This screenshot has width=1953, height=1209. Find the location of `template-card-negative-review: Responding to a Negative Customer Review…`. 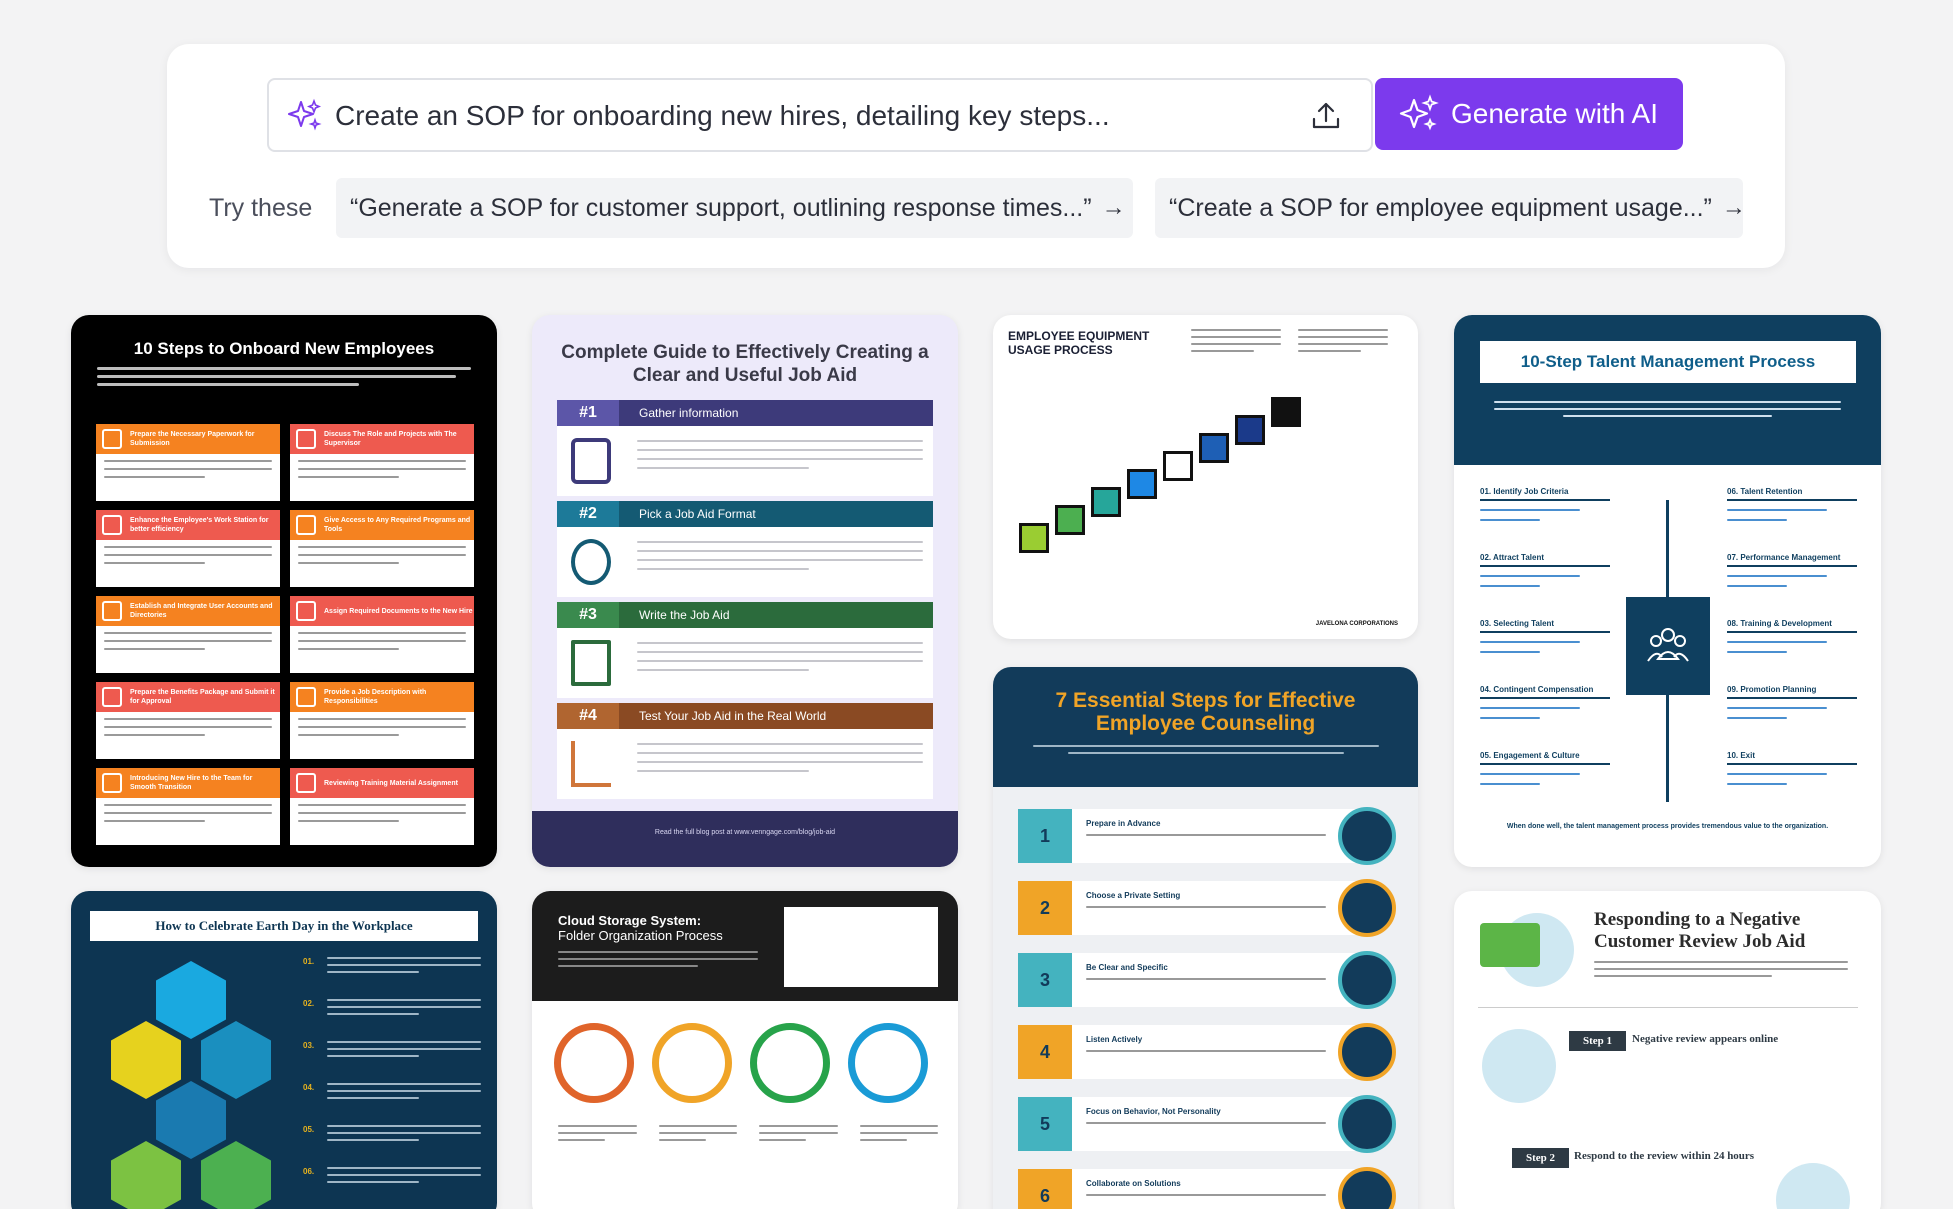

template-card-negative-review: Responding to a Negative Customer Review… is located at coordinates (1667, 1050).